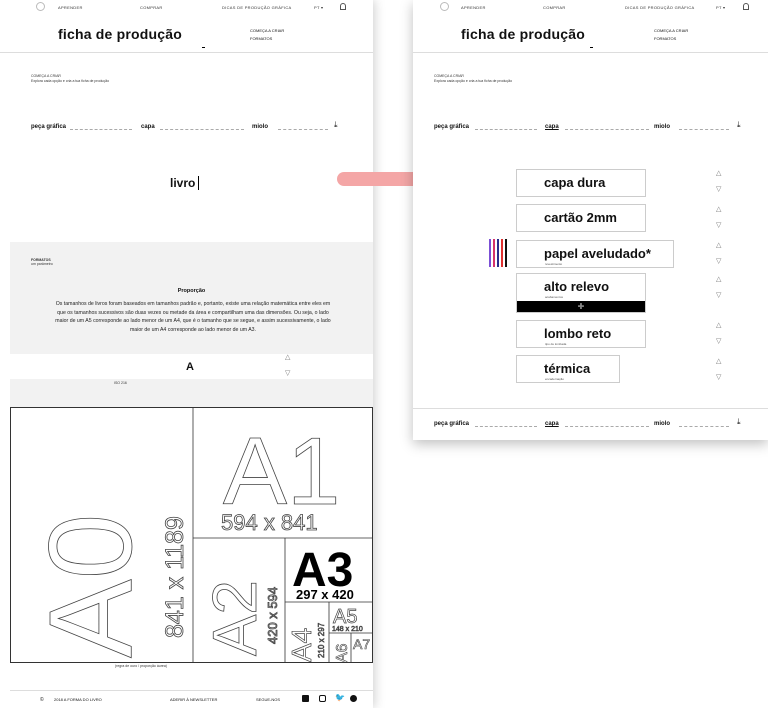 The height and width of the screenshot is (708, 768). What do you see at coordinates (198, 183) in the screenshot?
I see `text-cursor` at bounding box center [198, 183].